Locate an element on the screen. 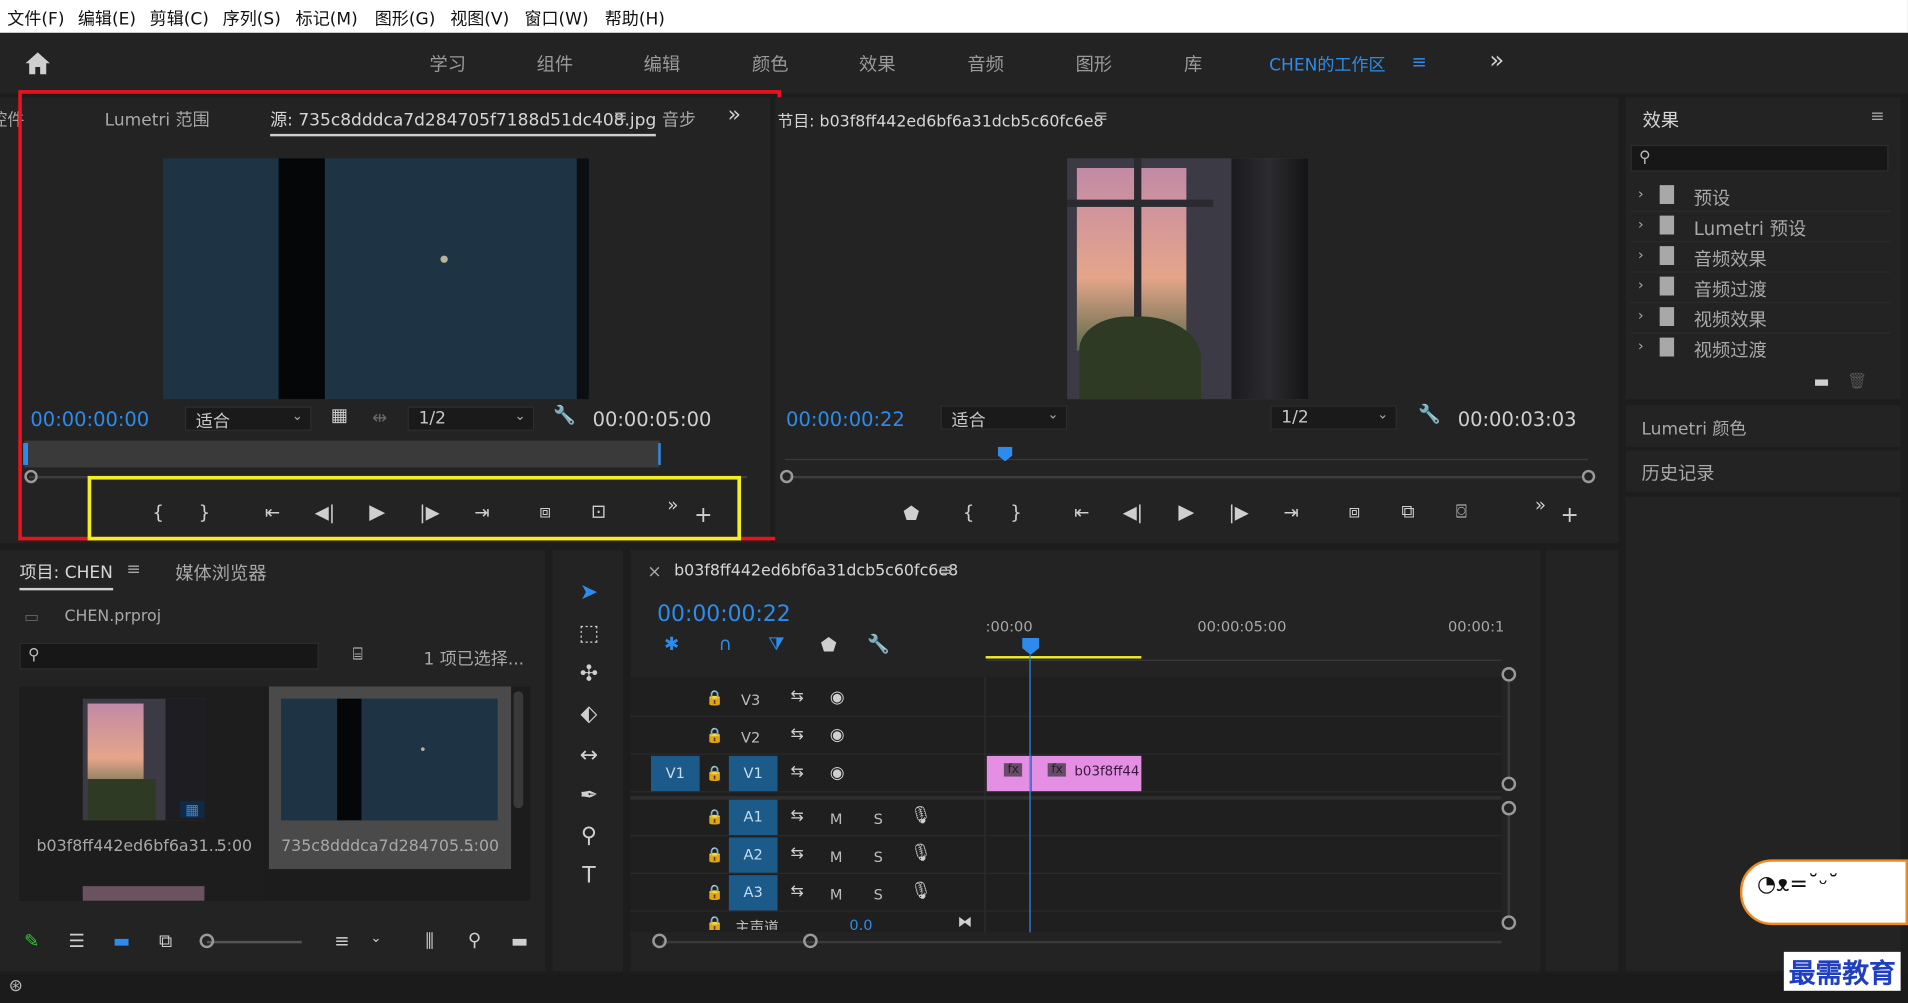  timeline-zoom-handle-right is located at coordinates (810, 941).